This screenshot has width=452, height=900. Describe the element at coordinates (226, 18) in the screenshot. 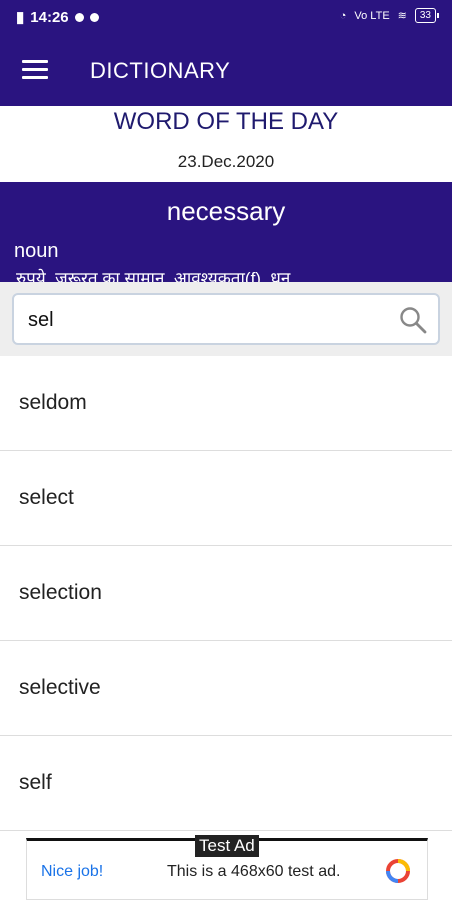

I see `status-bar: ▮ 14:26 ◔ Vo LTE ≋ 33` at that location.